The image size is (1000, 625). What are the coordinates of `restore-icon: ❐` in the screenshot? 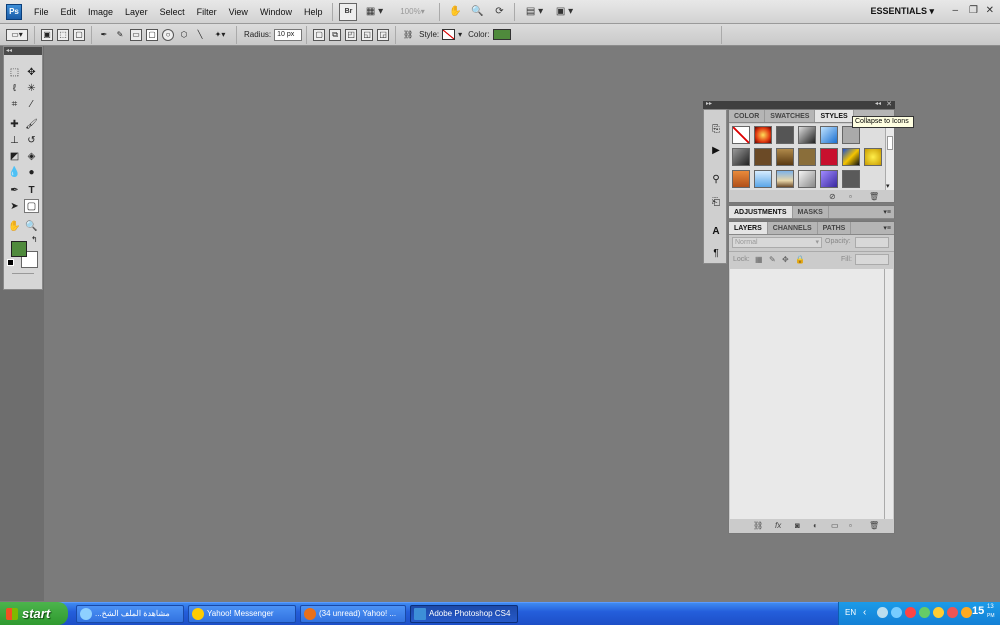 It's located at (973, 10).